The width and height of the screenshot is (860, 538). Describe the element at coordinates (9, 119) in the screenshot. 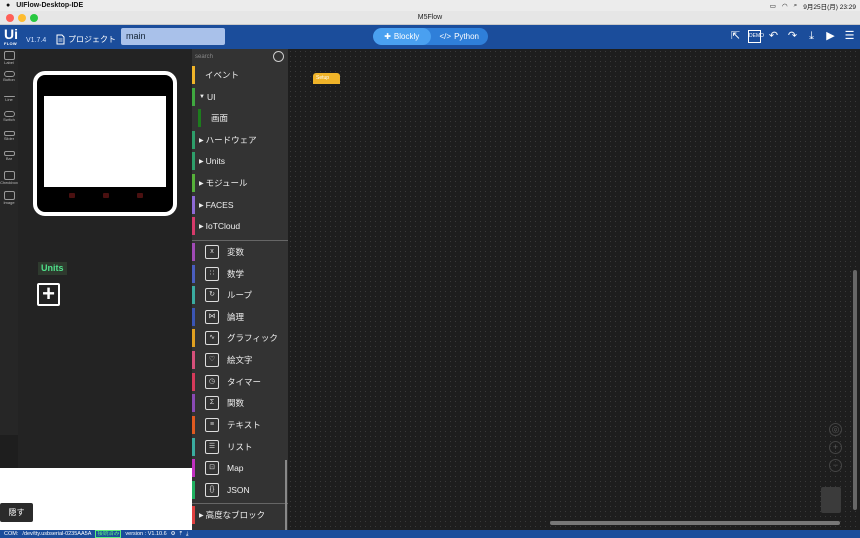

I see `tool-switch: Switch` at that location.